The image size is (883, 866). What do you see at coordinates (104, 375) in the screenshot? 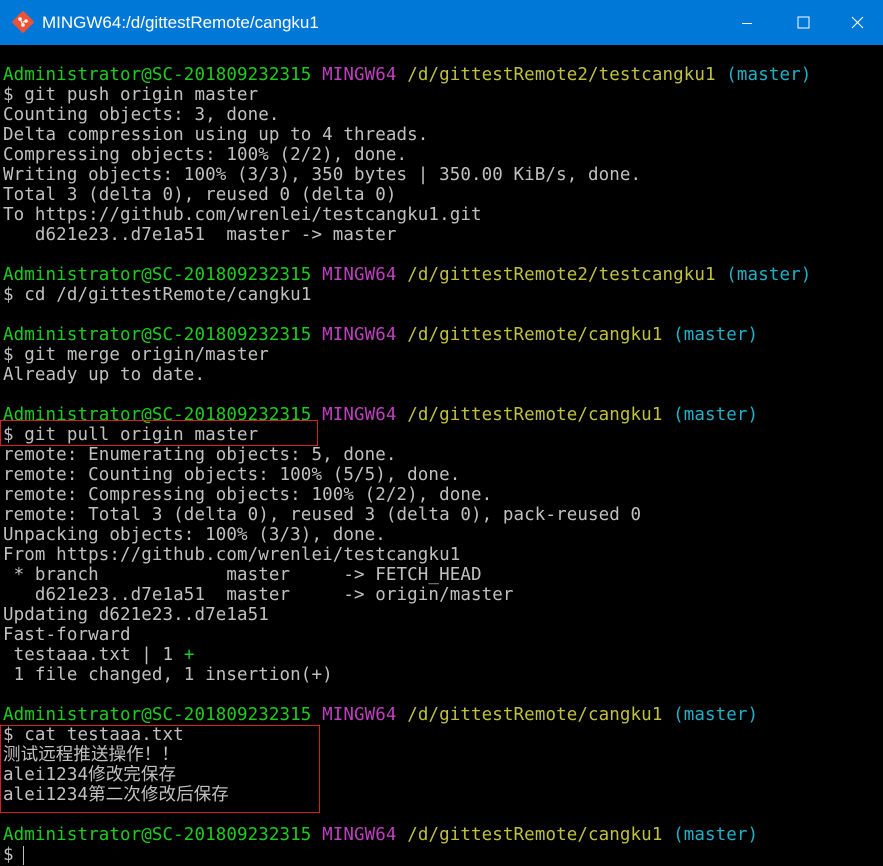
I see `output-line: Already up to date.` at bounding box center [104, 375].